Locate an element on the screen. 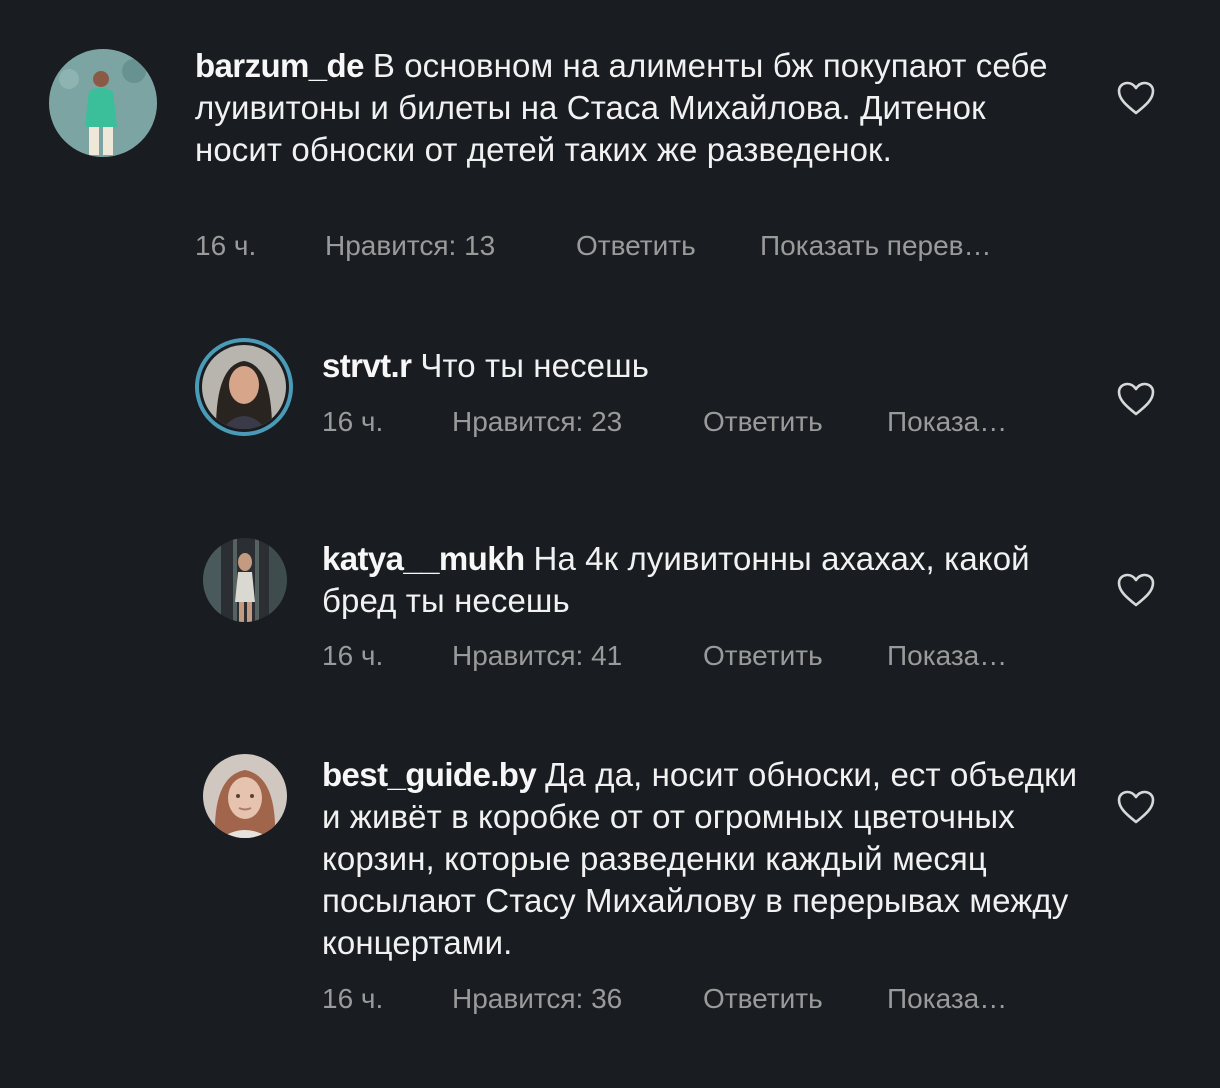 The height and width of the screenshot is (1088, 1220). comment-likes-count: Нравится: 41 is located at coordinates (537, 656).